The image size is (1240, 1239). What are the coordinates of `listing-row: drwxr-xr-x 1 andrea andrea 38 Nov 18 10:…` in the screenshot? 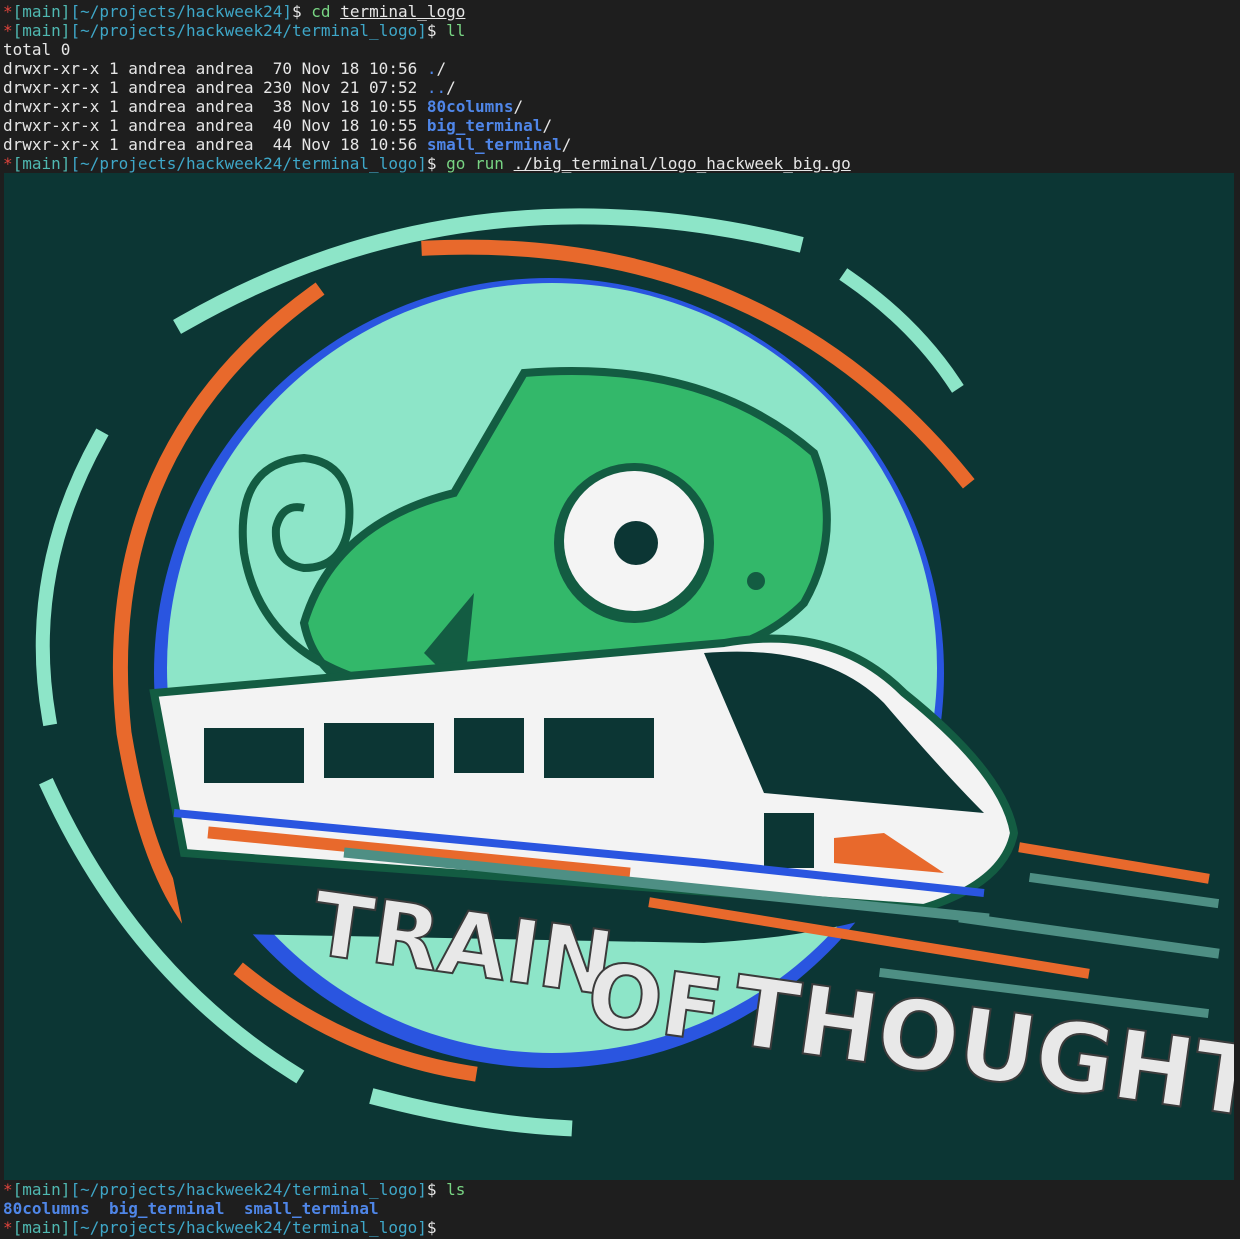 It's located at (263, 106).